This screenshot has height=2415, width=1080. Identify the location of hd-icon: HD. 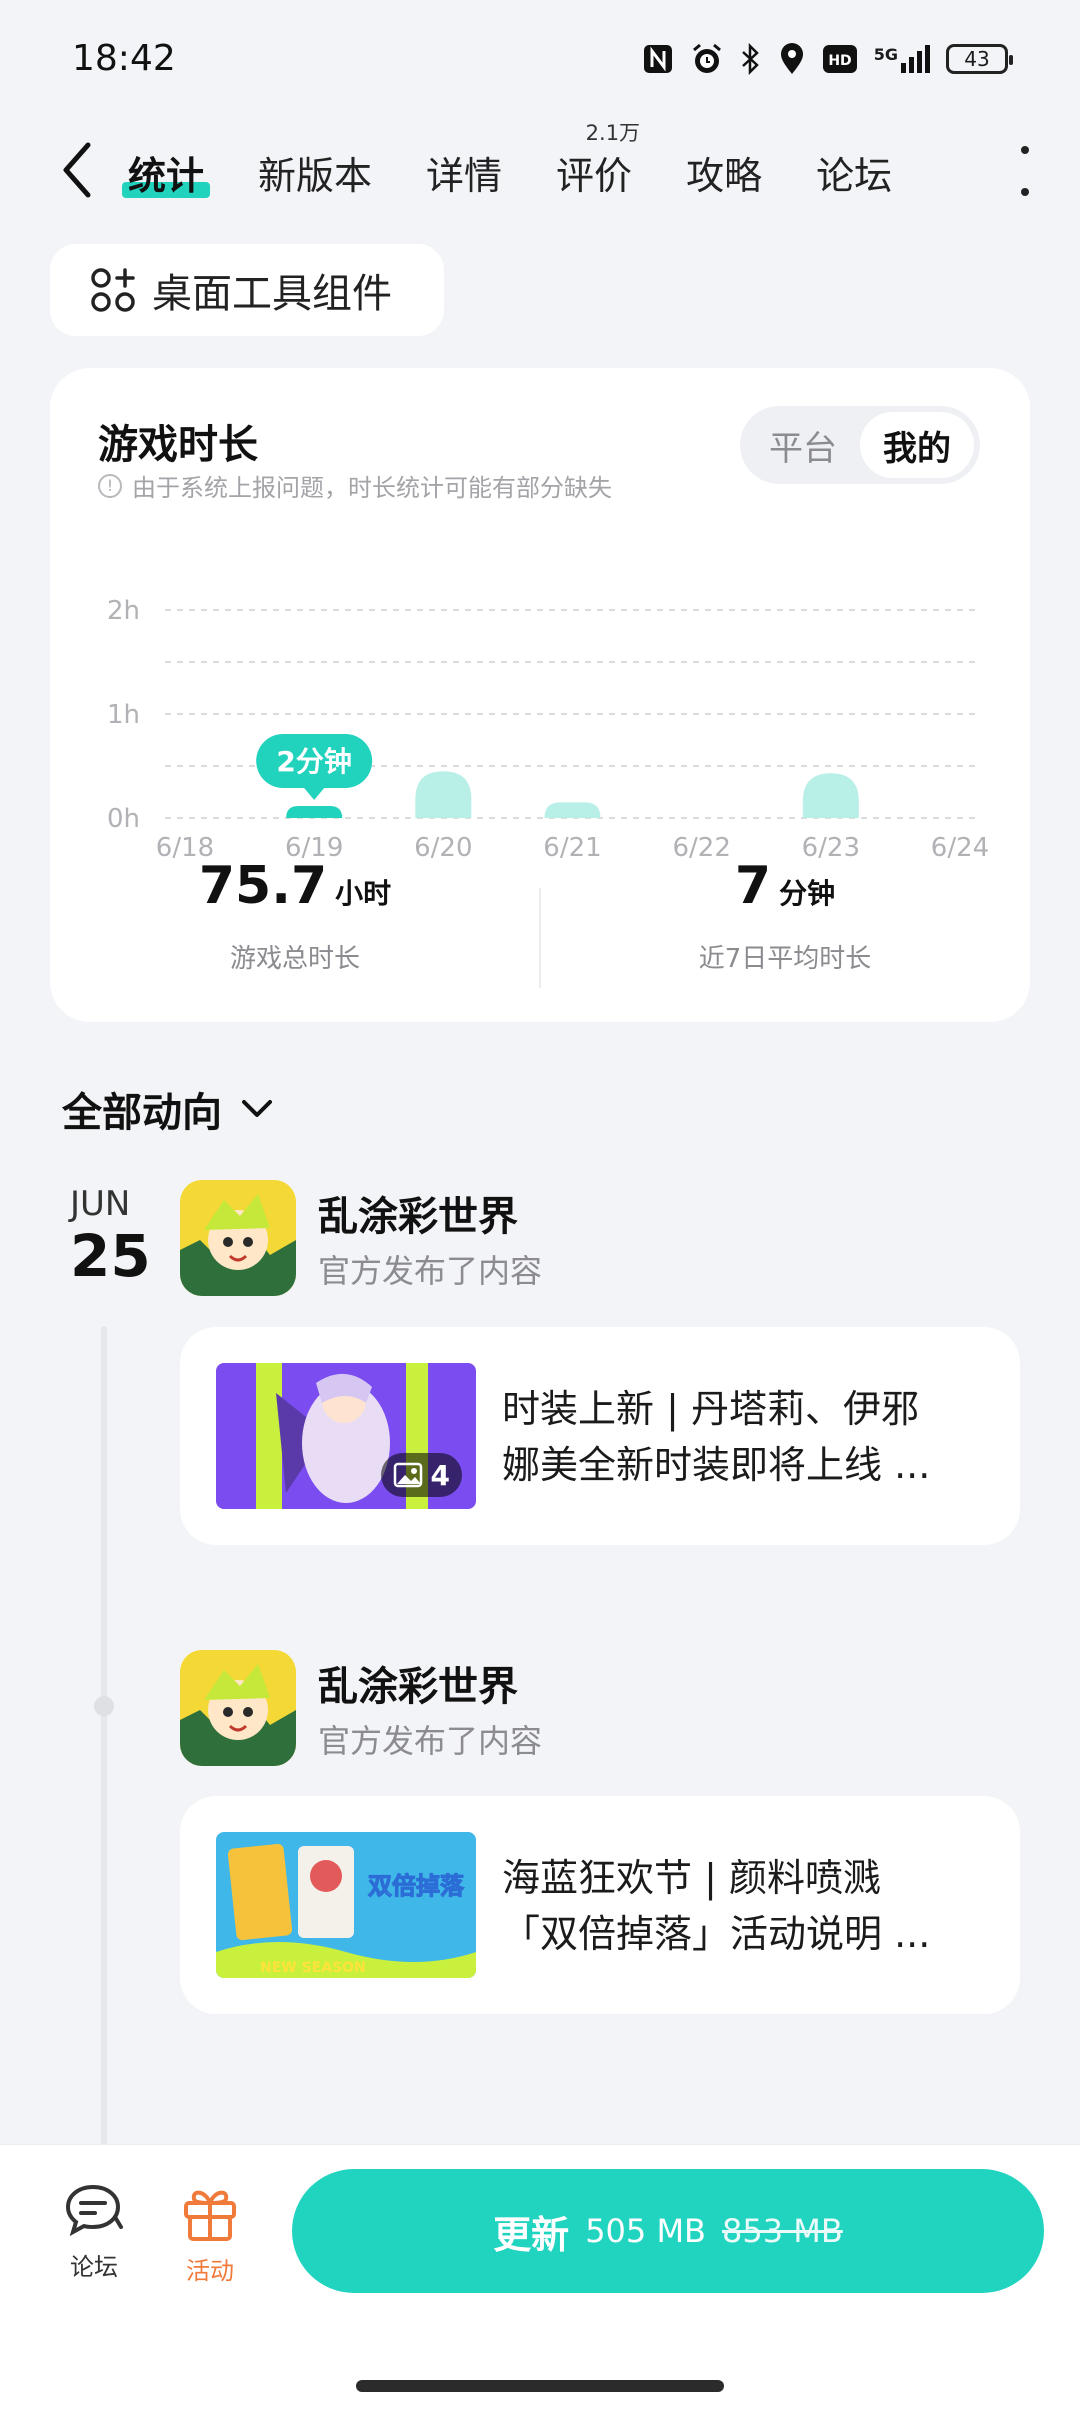
(839, 59).